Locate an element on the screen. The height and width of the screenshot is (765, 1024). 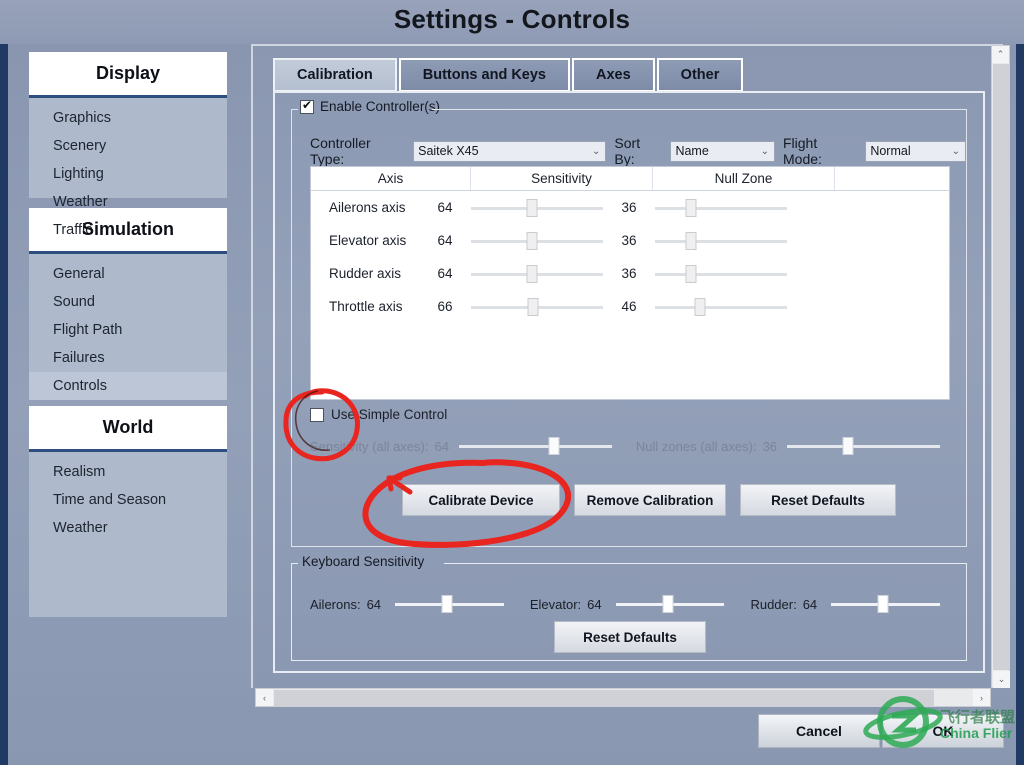
axis-null-zone-value: 46 is located at coordinates (629, 306).